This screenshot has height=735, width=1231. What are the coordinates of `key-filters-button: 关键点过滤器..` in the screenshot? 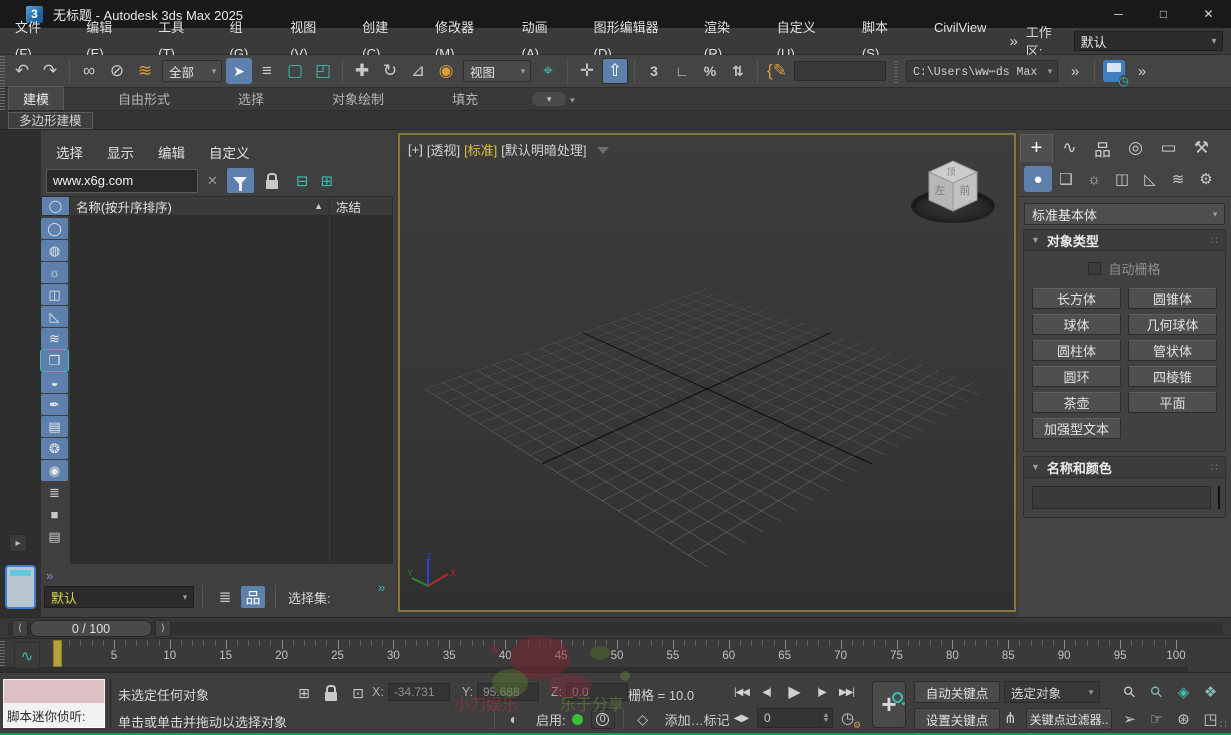 It's located at (1069, 719).